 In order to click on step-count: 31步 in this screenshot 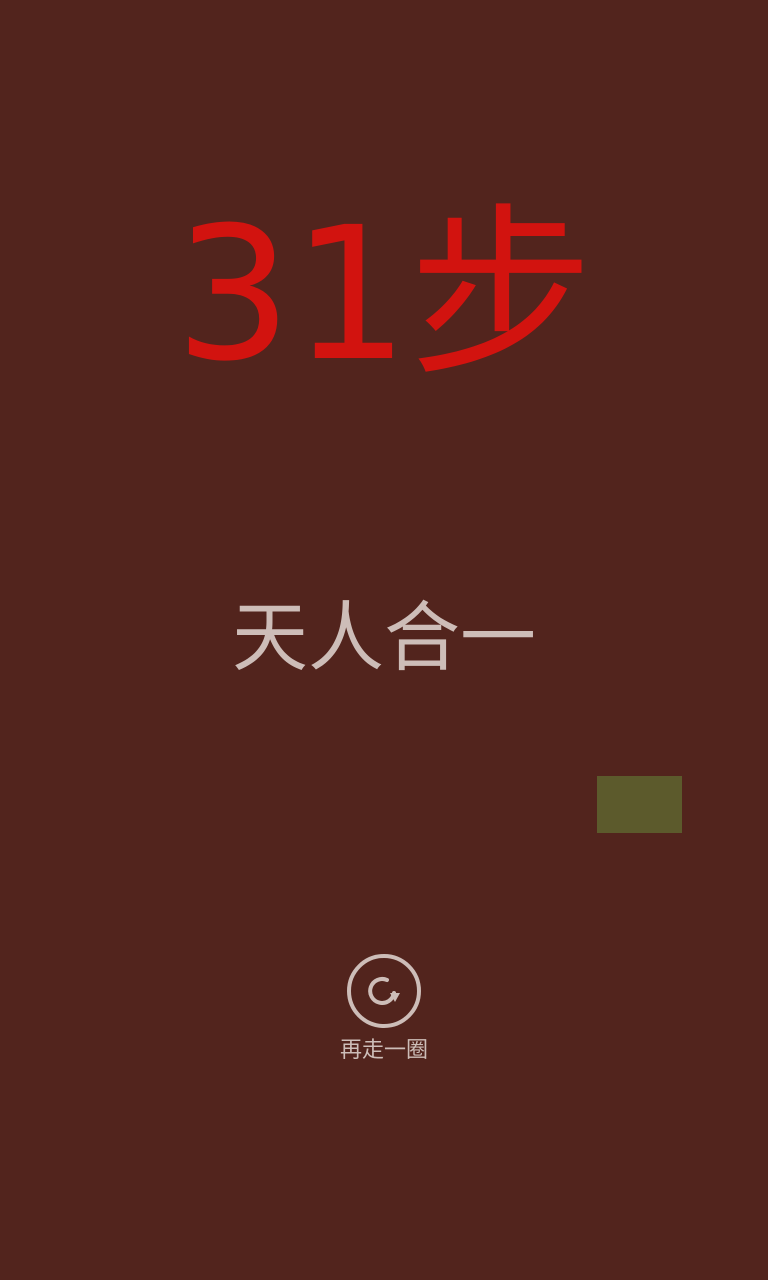, I will do `click(384, 295)`.